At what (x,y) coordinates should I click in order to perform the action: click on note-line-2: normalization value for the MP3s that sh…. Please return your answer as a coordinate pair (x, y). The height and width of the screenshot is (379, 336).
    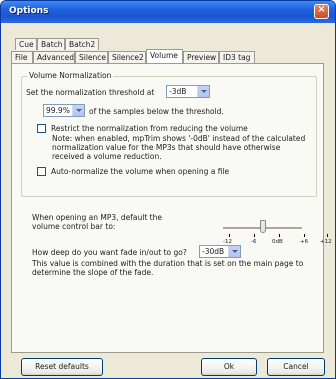
    Looking at the image, I should click on (166, 147).